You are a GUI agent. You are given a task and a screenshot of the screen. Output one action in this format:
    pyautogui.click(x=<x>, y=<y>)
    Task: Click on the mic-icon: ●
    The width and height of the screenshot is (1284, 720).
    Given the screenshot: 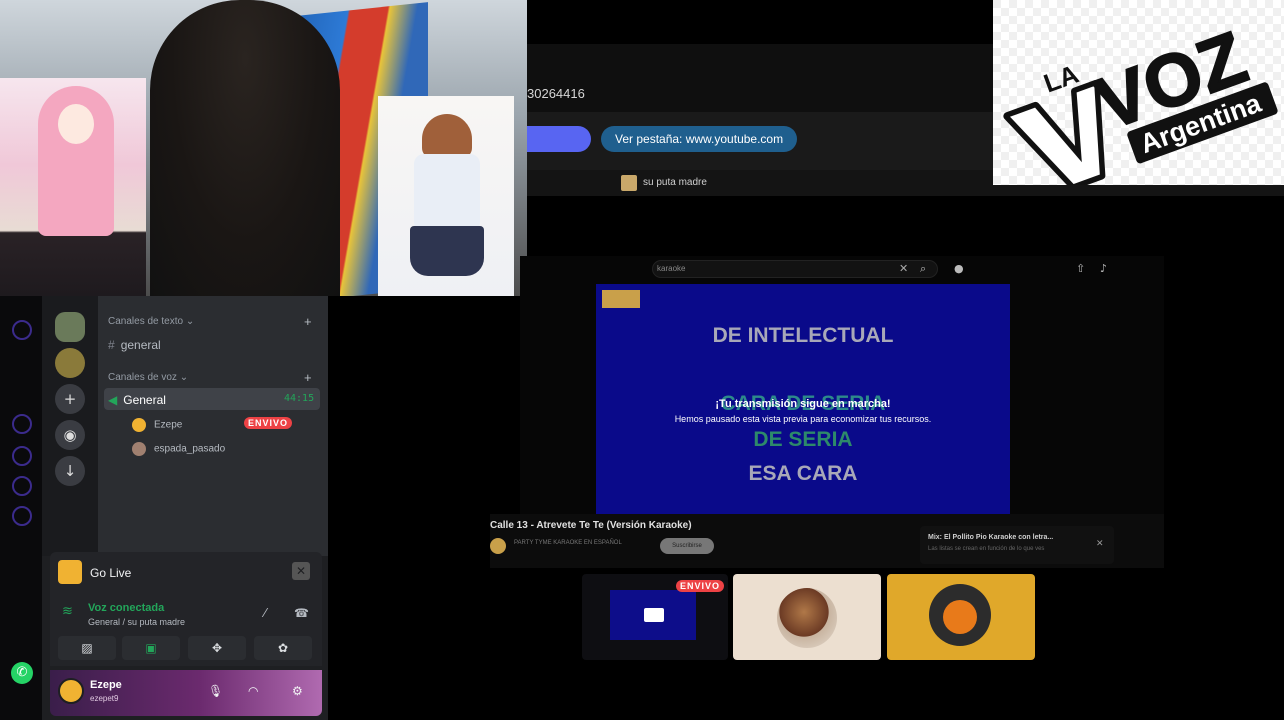 What is the action you would take?
    pyautogui.click(x=959, y=268)
    